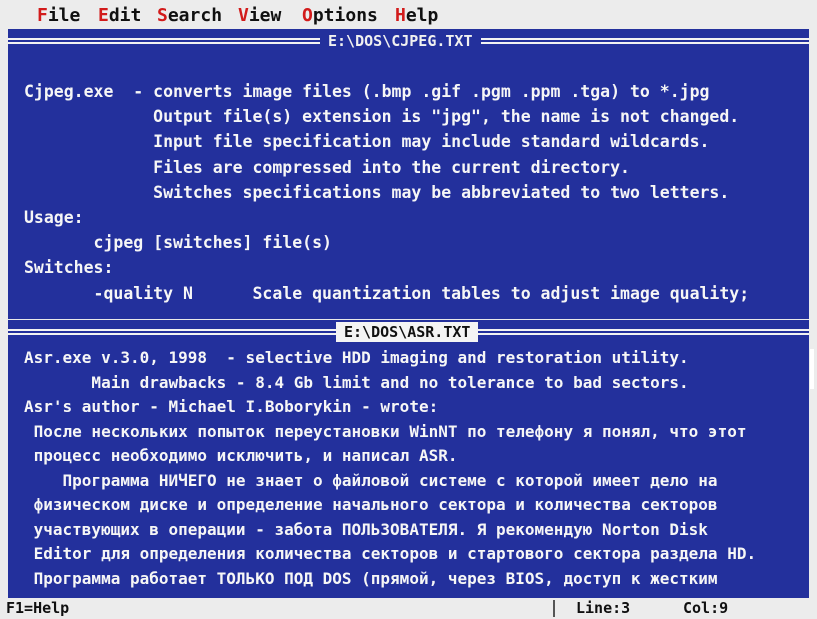 This screenshot has width=817, height=619. I want to click on menu-search: Search, so click(189, 16).